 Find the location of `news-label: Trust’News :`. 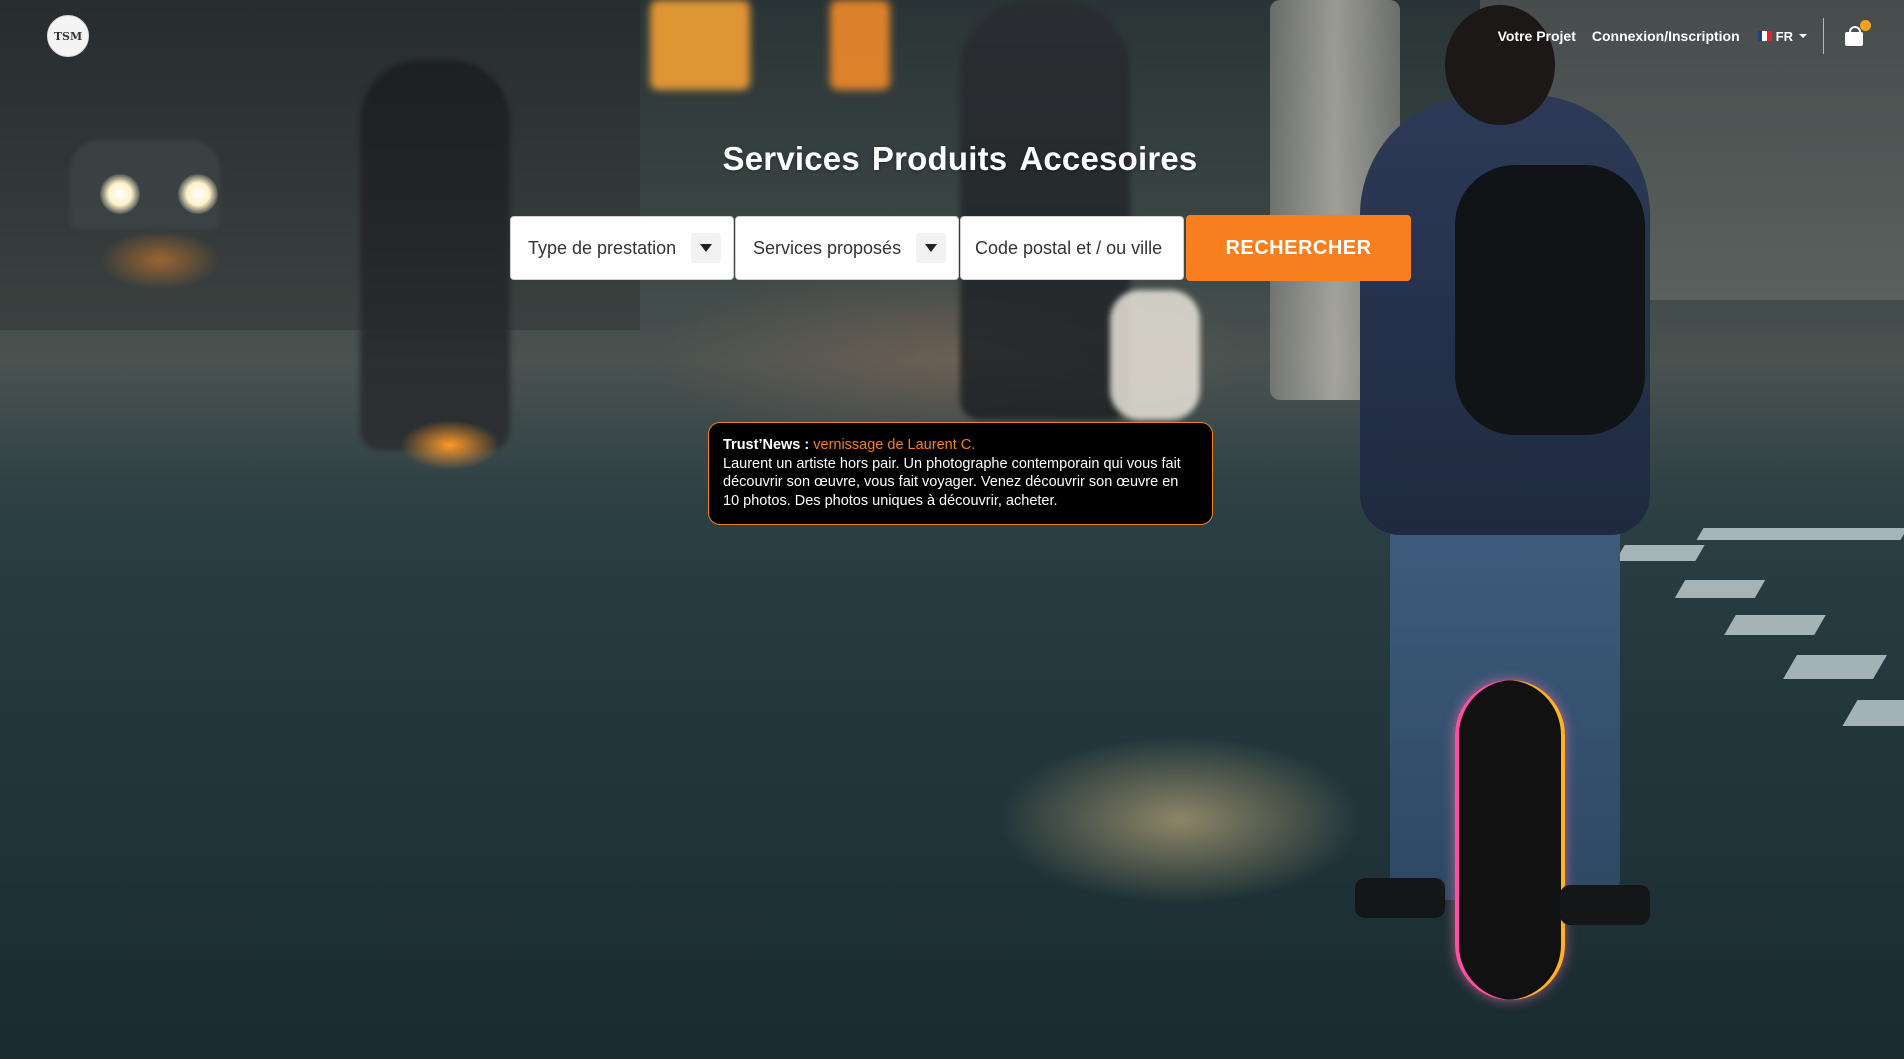

news-label: Trust’News : is located at coordinates (768, 445).